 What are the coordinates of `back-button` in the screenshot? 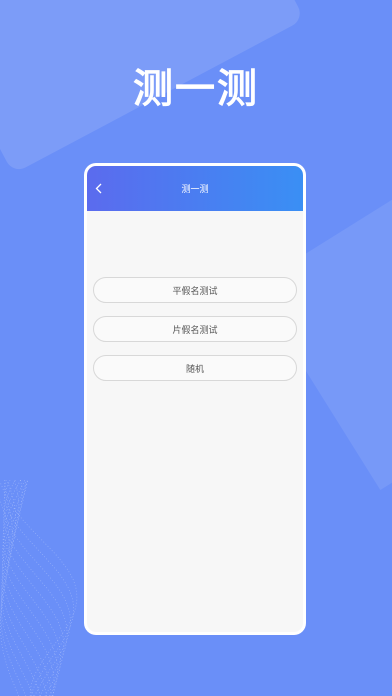 It's located at (98, 188).